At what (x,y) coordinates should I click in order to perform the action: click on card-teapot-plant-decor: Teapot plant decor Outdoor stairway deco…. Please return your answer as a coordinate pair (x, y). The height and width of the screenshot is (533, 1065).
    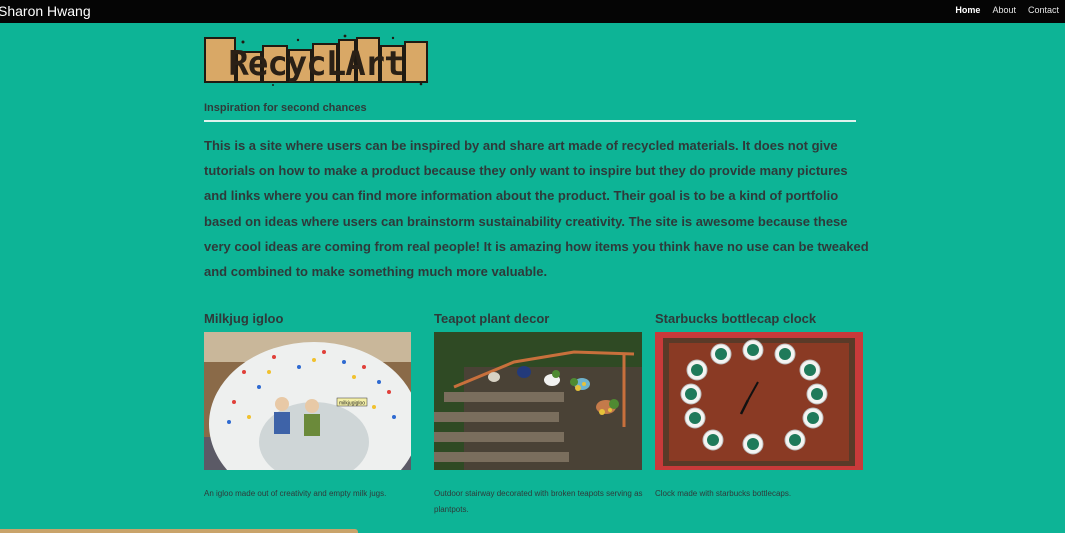
    Looking at the image, I should click on (538, 412).